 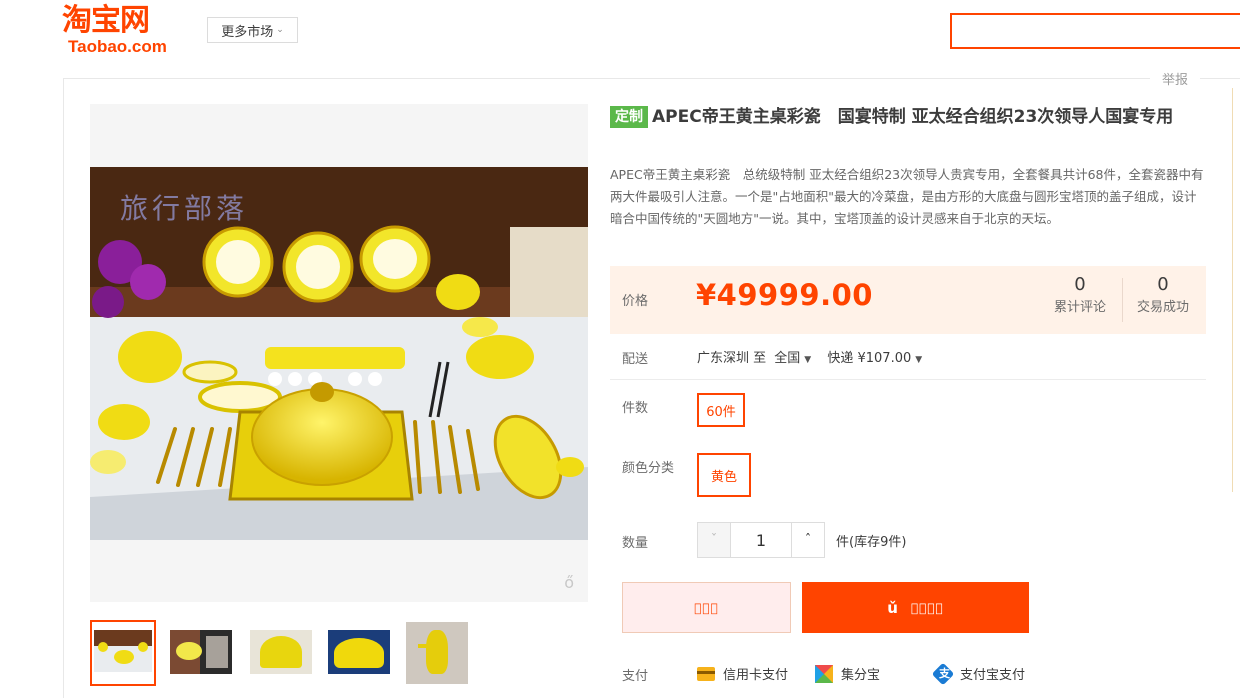 I want to click on increase-button: ˆ, so click(x=808, y=540).